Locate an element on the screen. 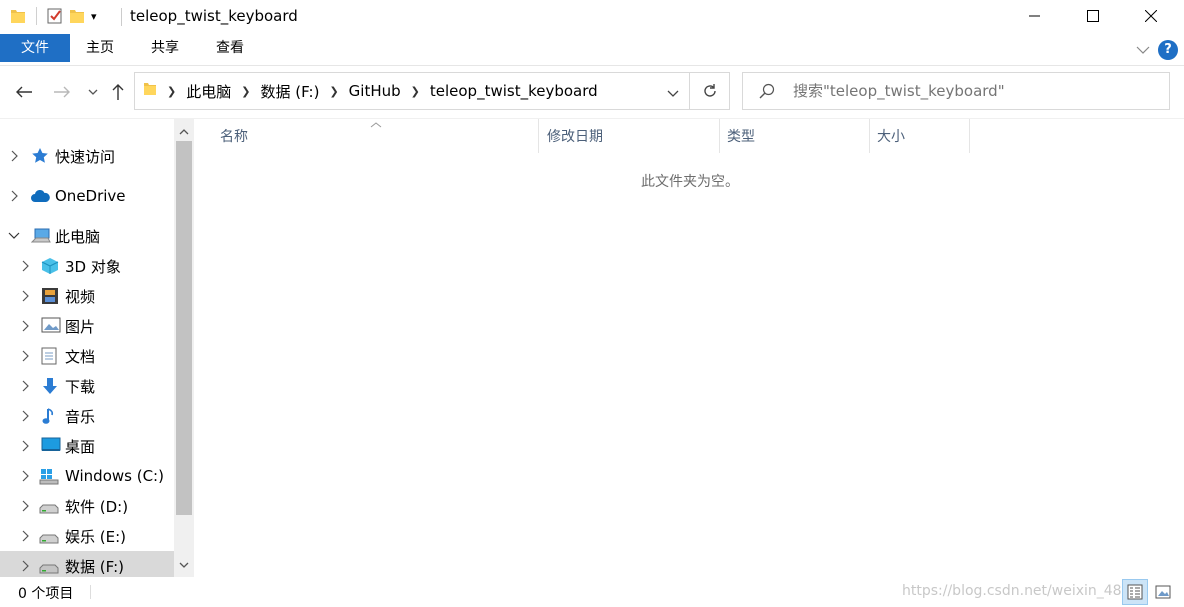  arrow-left-icon is located at coordinates (24, 92).